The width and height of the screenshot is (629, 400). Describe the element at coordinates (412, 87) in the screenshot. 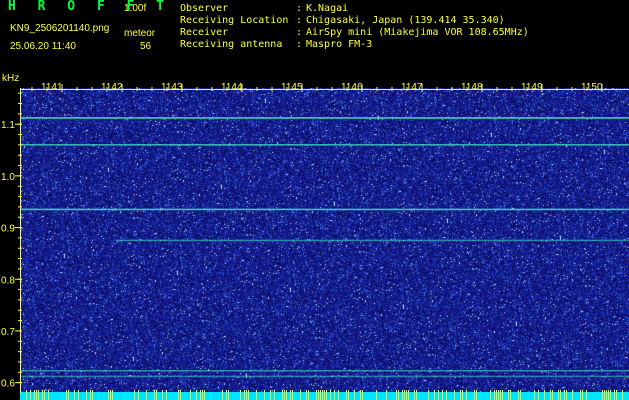

I see `x-tick-label: 1147` at that location.